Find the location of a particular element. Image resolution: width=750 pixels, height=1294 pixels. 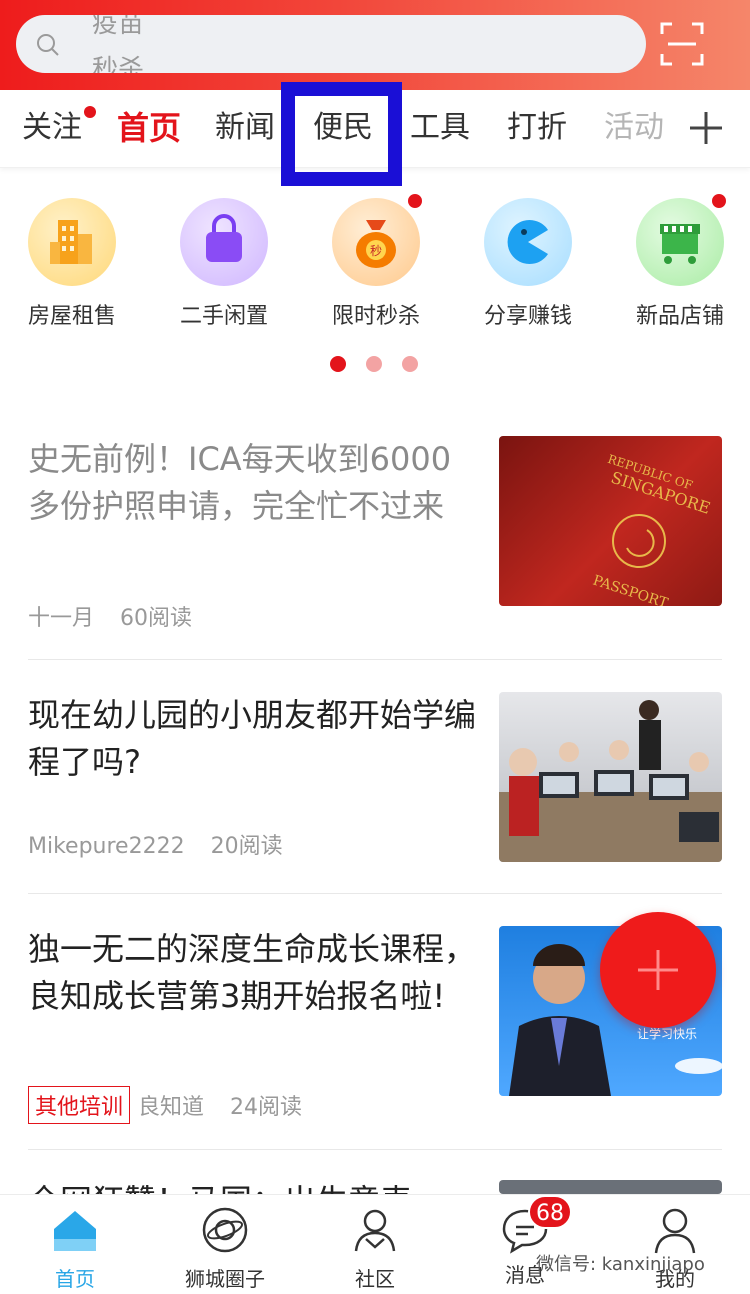

quick-item-new-shop: 新品店铺 is located at coordinates (680, 261).